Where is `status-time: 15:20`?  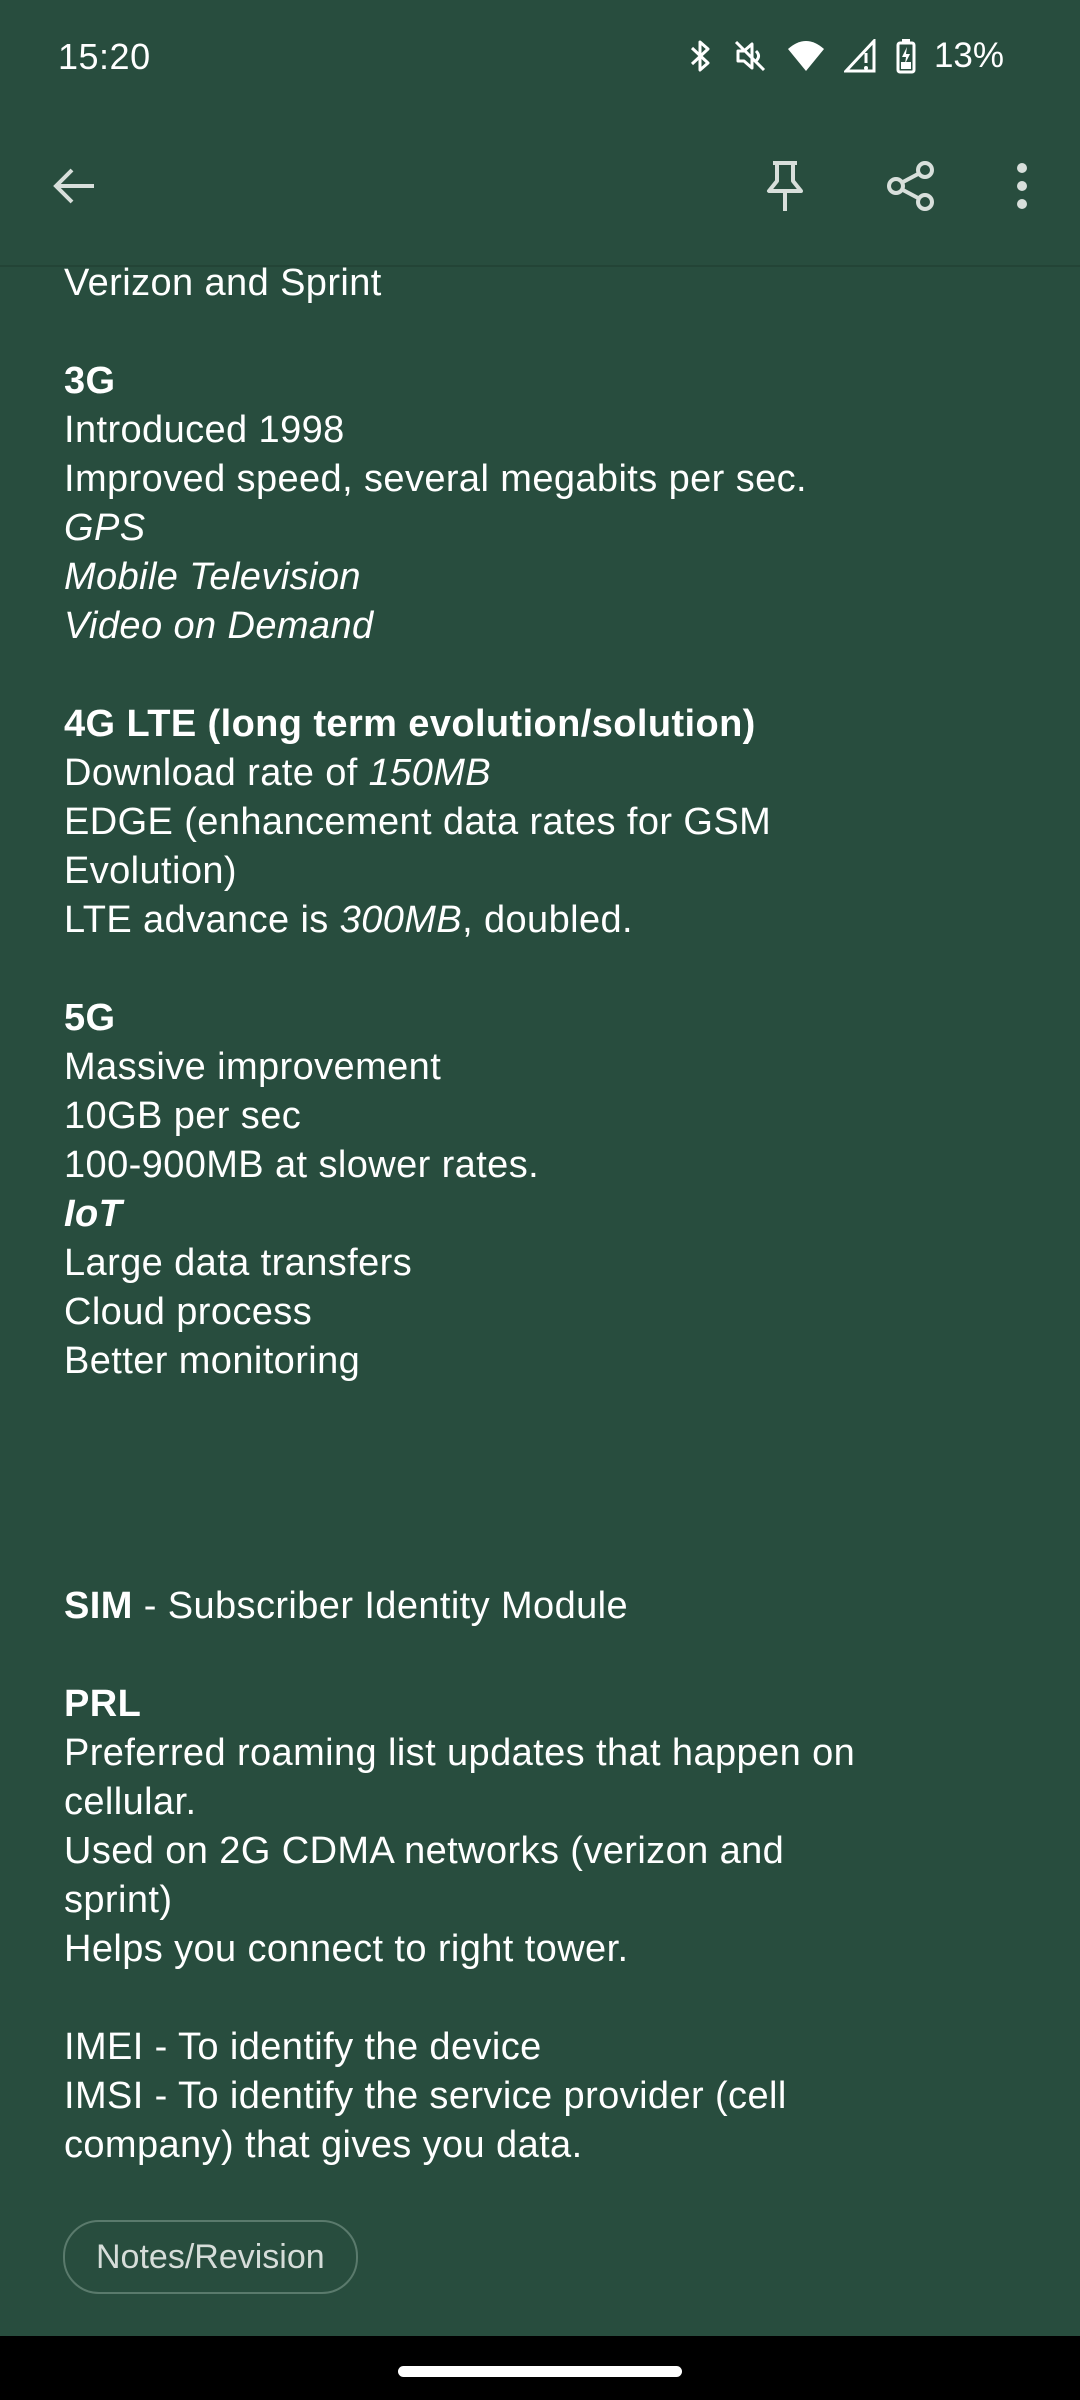
status-time: 15:20 is located at coordinates (104, 56).